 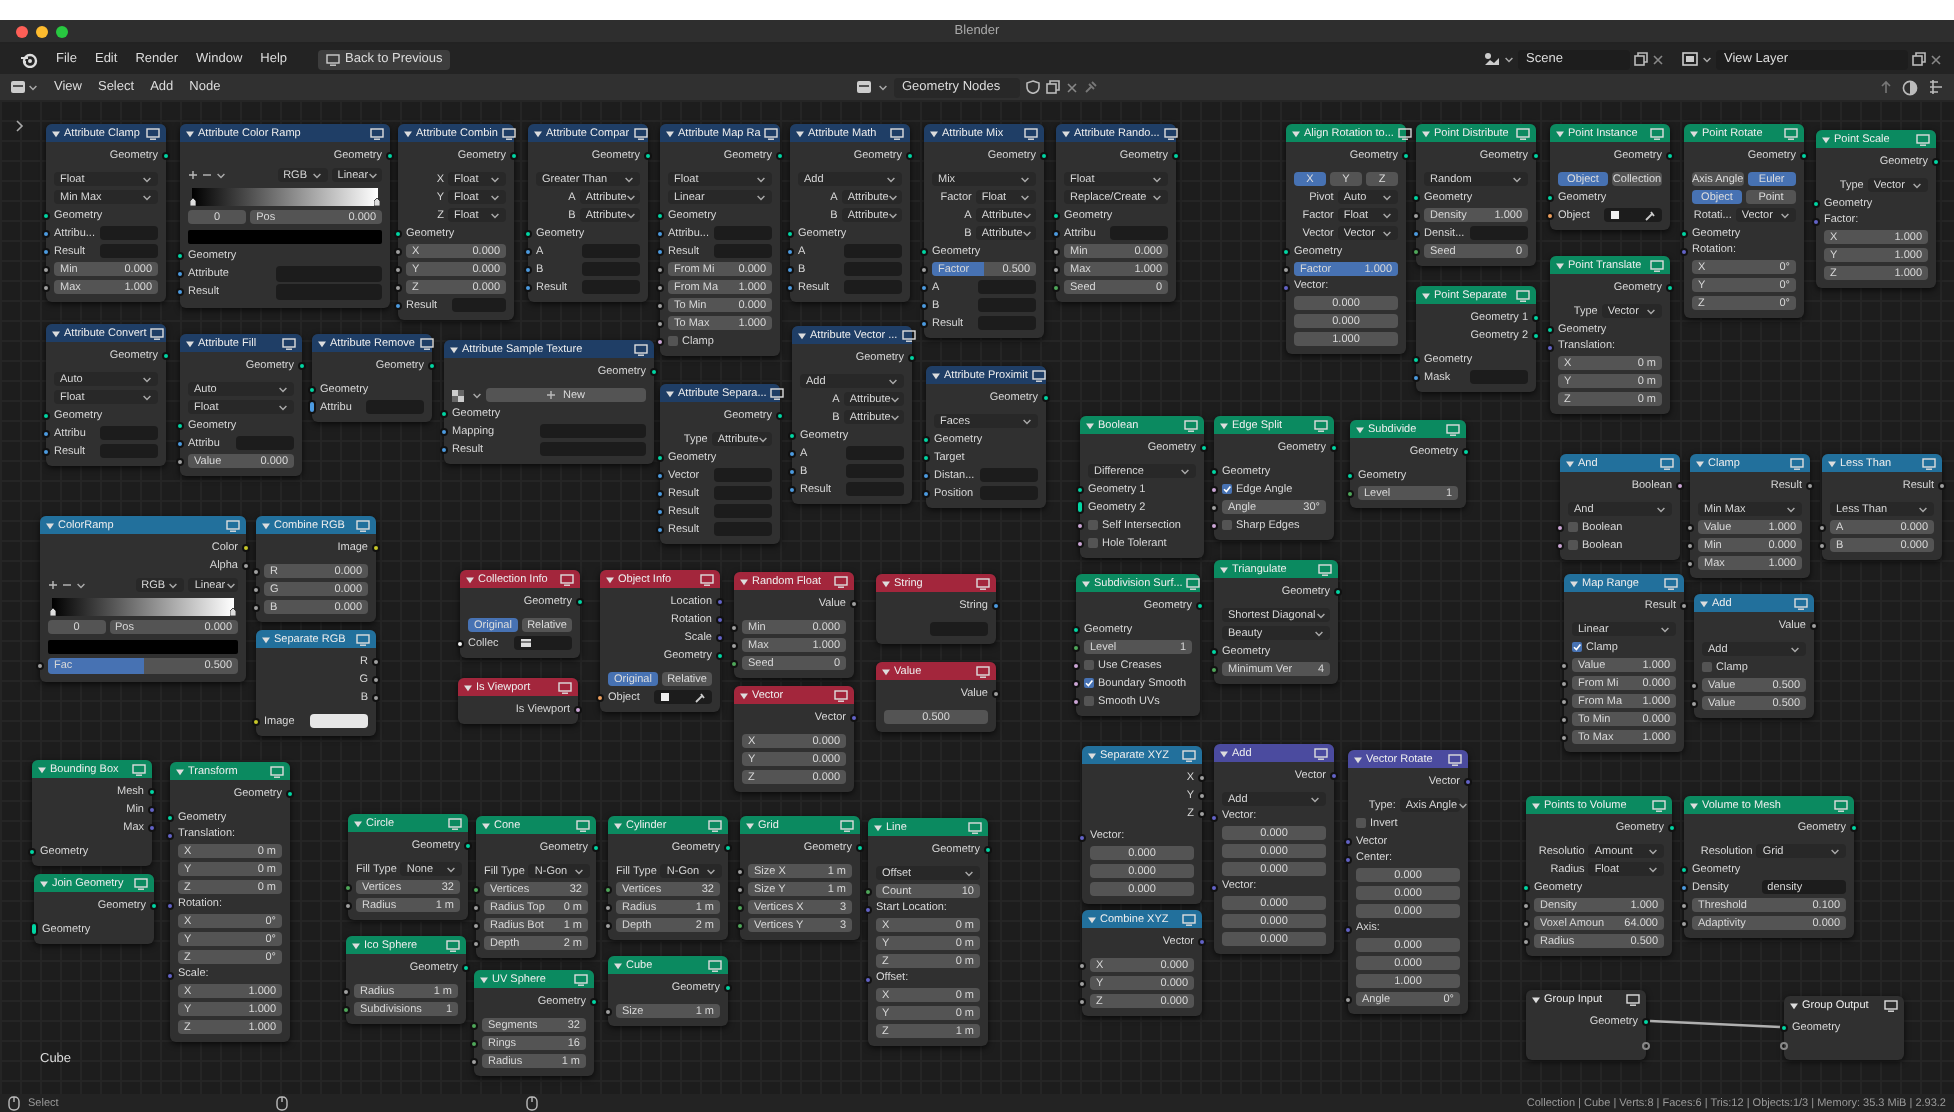 I want to click on overlay-icon, so click(x=1910, y=87).